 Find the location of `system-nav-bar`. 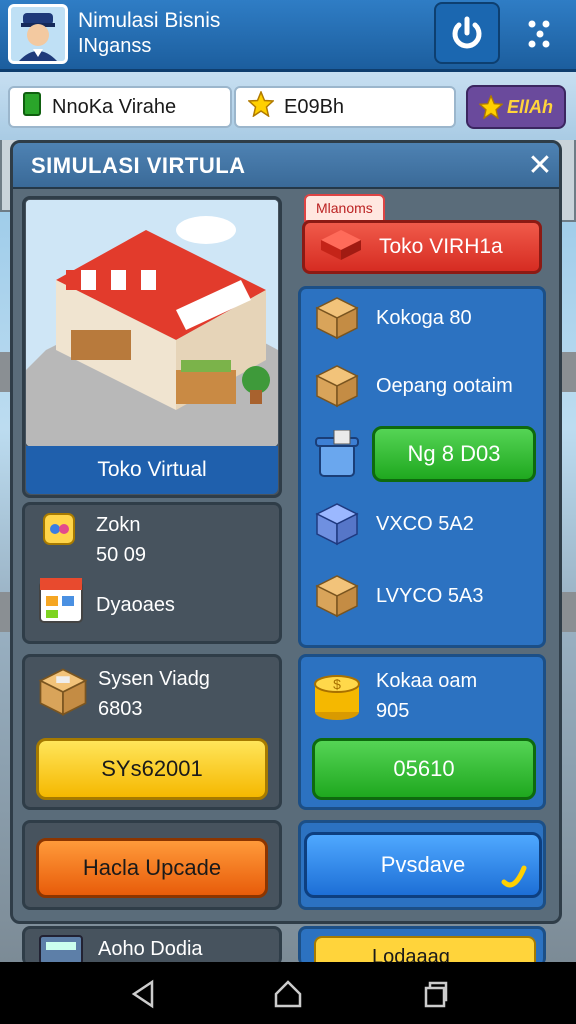

system-nav-bar is located at coordinates (288, 993).